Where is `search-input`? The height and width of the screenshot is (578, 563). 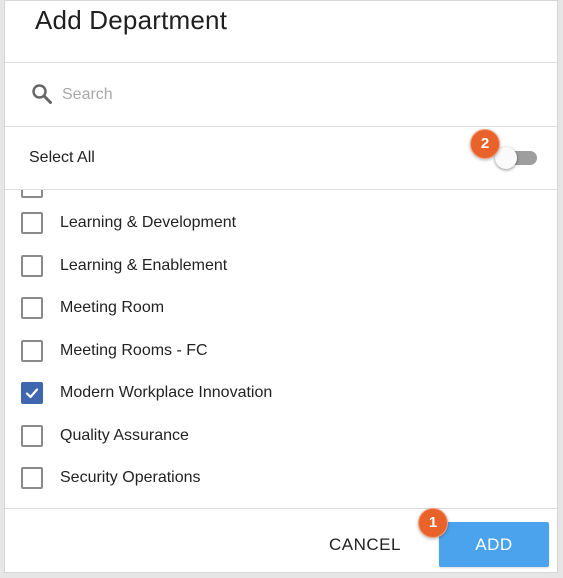 search-input is located at coordinates (282, 95).